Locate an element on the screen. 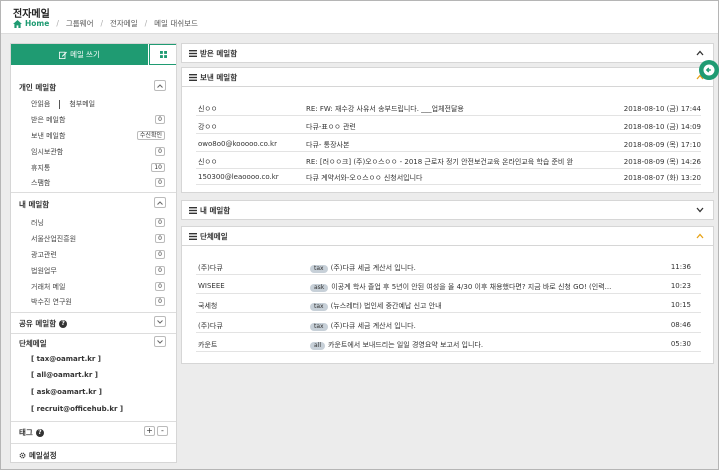 This screenshot has height=470, width=719. recipient: owo8o0@kooooo.co.kr is located at coordinates (237, 144).